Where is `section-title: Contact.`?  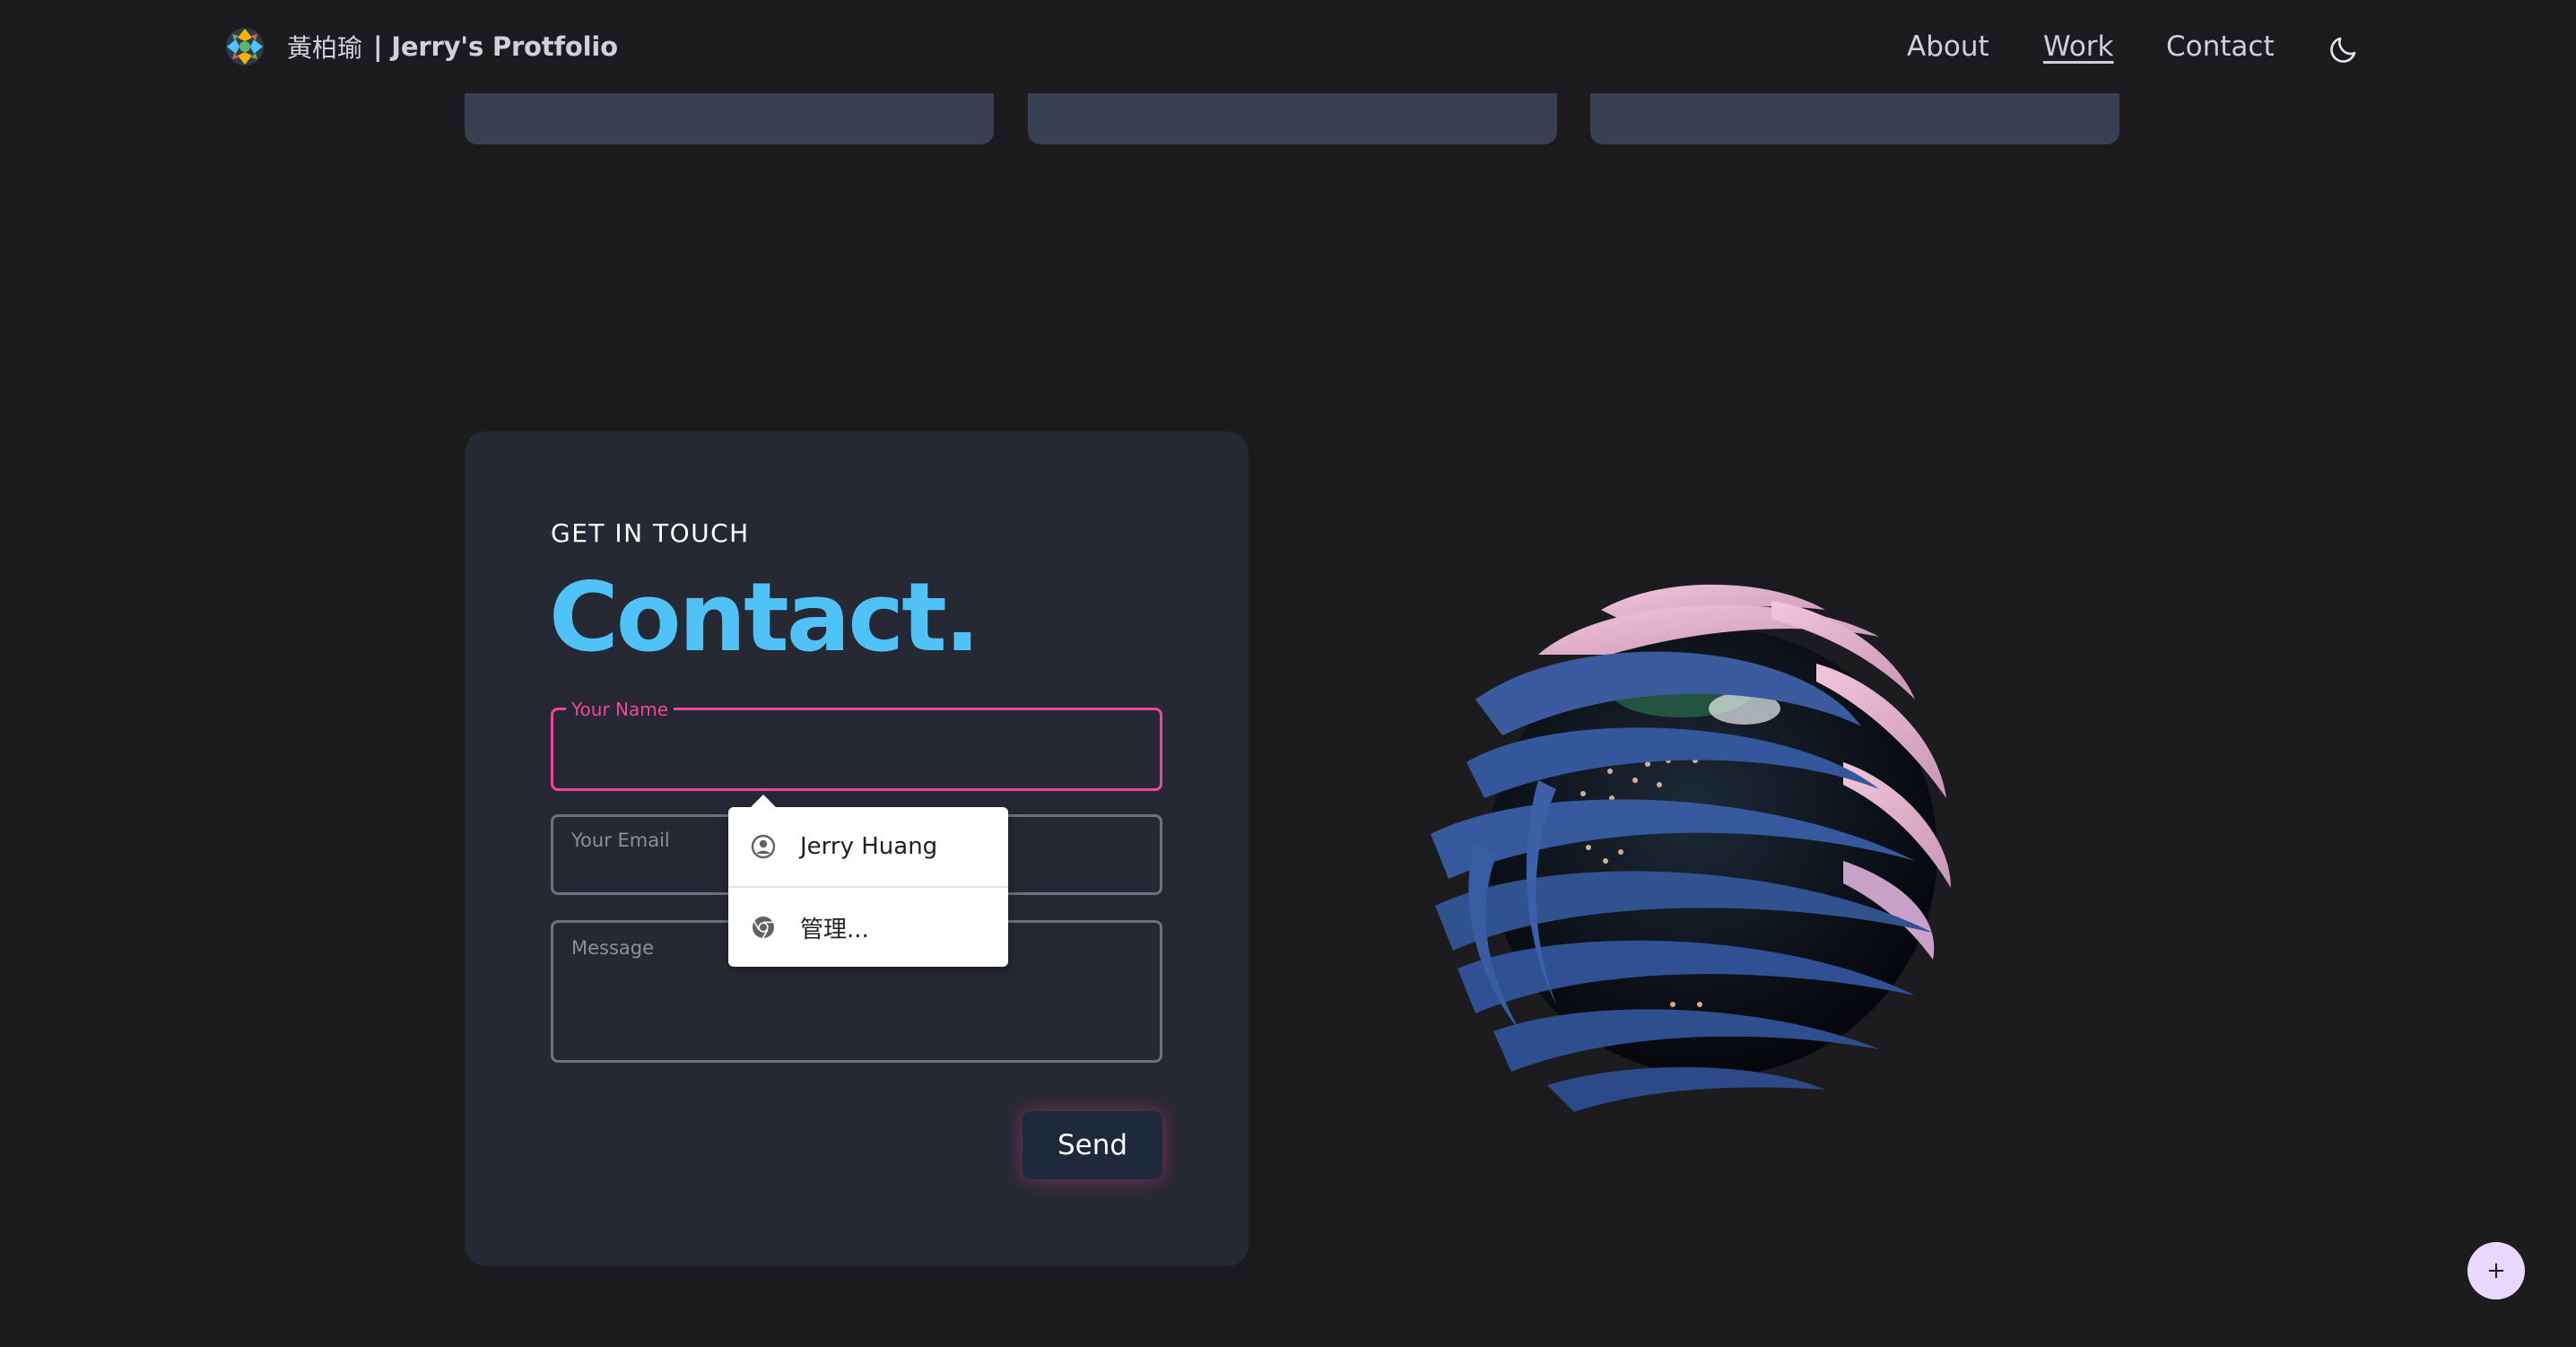 section-title: Contact. is located at coordinates (764, 617).